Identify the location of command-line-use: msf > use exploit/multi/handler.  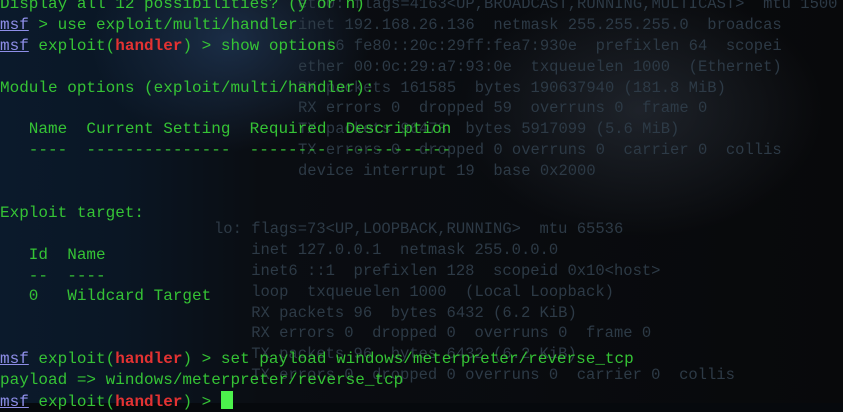
(317, 25).